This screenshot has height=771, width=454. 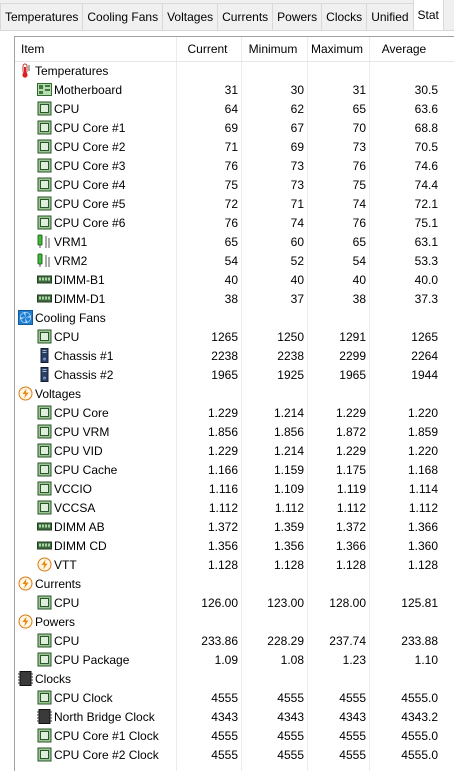 I want to click on sensor-label: North Bridge Clock, so click(x=104, y=717).